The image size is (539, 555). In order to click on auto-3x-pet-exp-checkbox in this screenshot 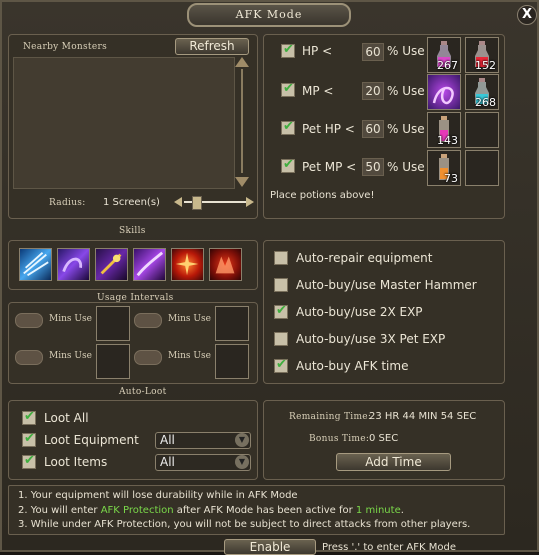, I will do `click(281, 339)`.